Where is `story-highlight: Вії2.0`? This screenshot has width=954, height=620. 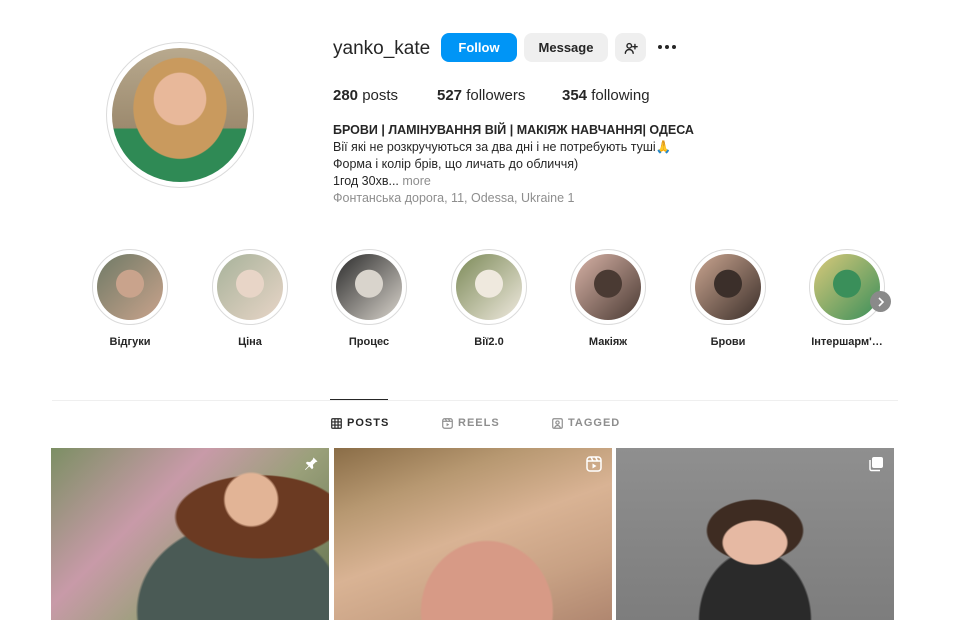
story-highlight: Вії2.0 is located at coordinates (489, 298).